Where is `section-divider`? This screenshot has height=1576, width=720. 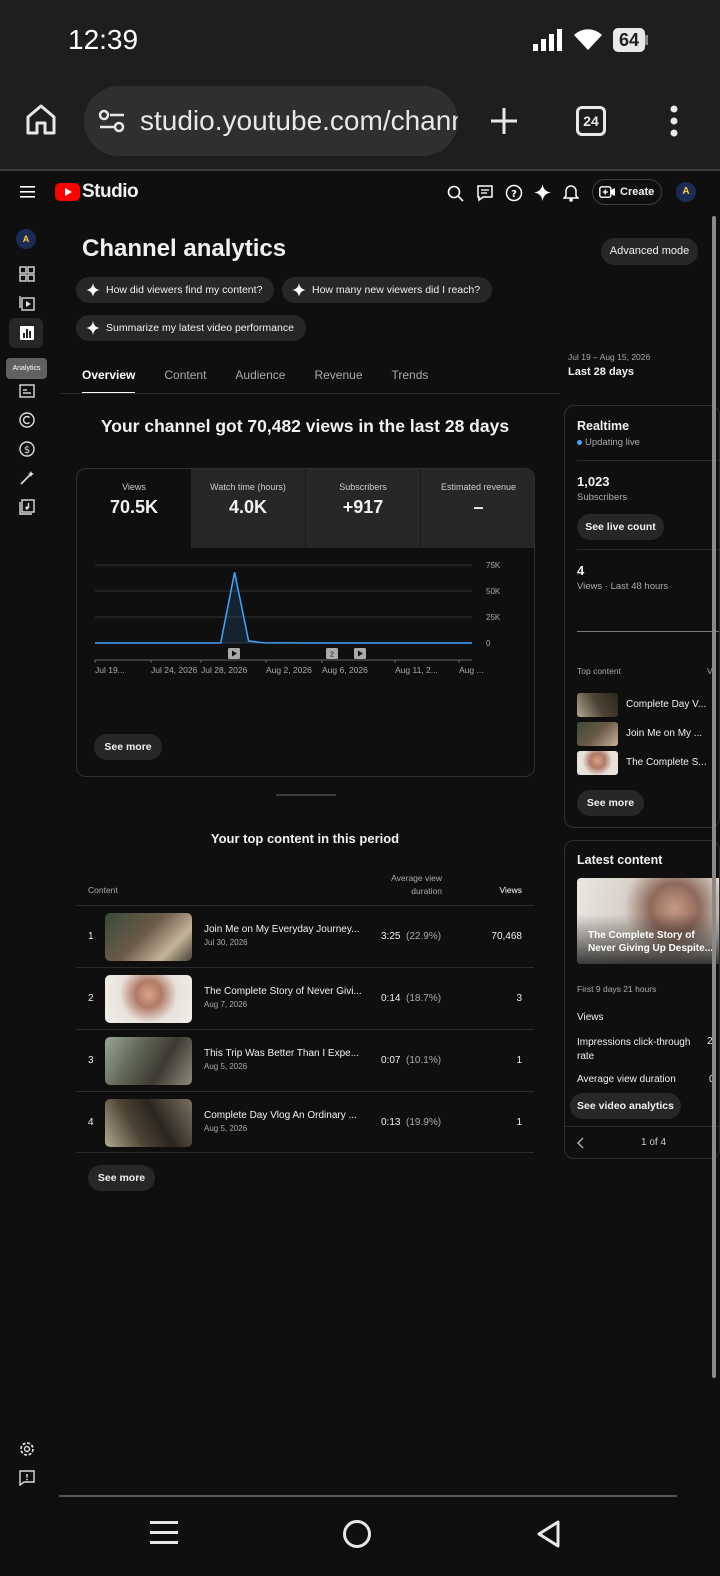 section-divider is located at coordinates (306, 795).